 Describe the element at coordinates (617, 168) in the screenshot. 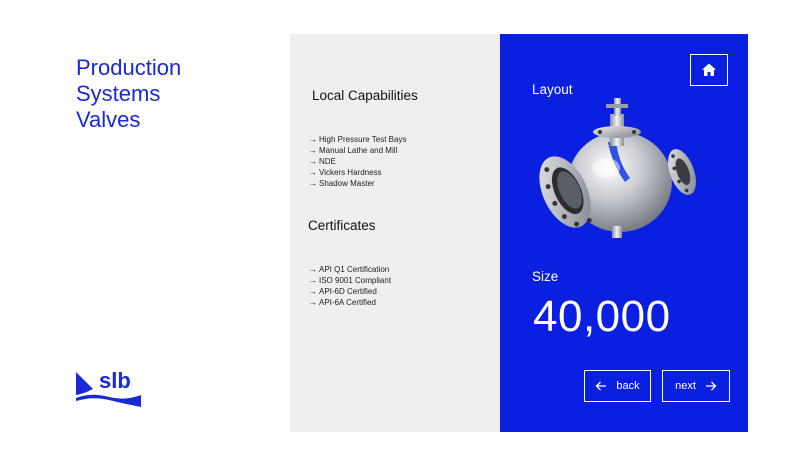

I see `ball-valve-image` at that location.